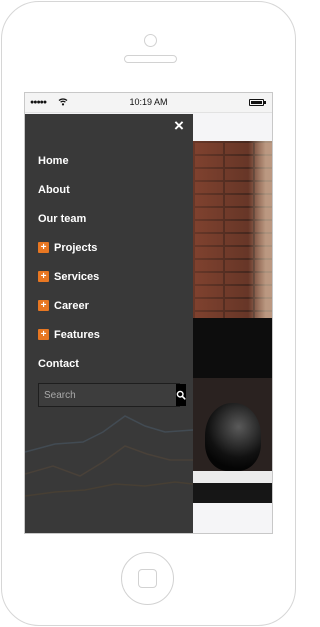 This screenshot has height=627, width=320. What do you see at coordinates (53, 160) in the screenshot?
I see `menu-item-label: Home` at bounding box center [53, 160].